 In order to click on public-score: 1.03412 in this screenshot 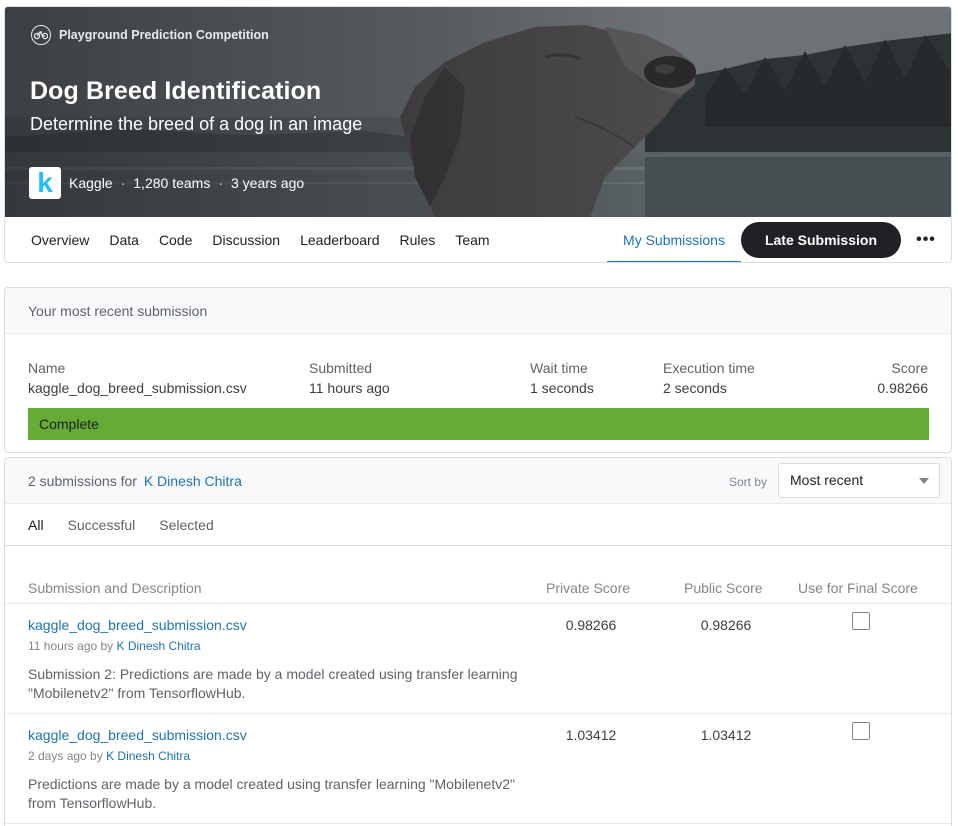, I will do `click(726, 735)`.